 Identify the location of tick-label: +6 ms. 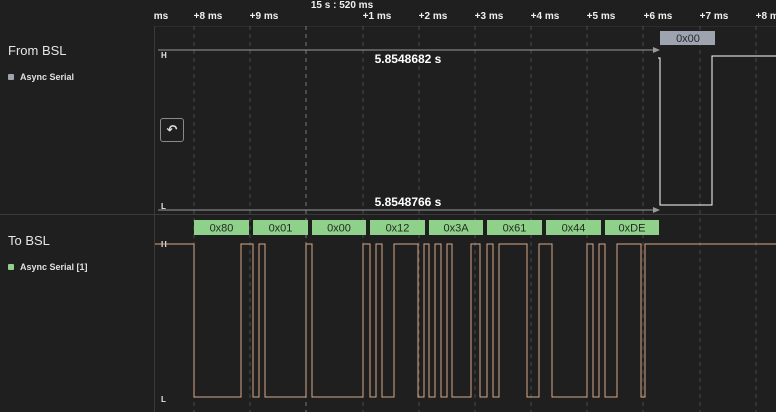
(658, 16).